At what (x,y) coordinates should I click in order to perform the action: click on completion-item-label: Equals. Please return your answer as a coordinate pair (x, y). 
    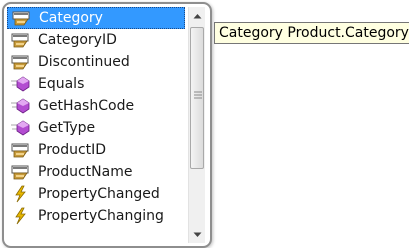
    Looking at the image, I should click on (61, 84).